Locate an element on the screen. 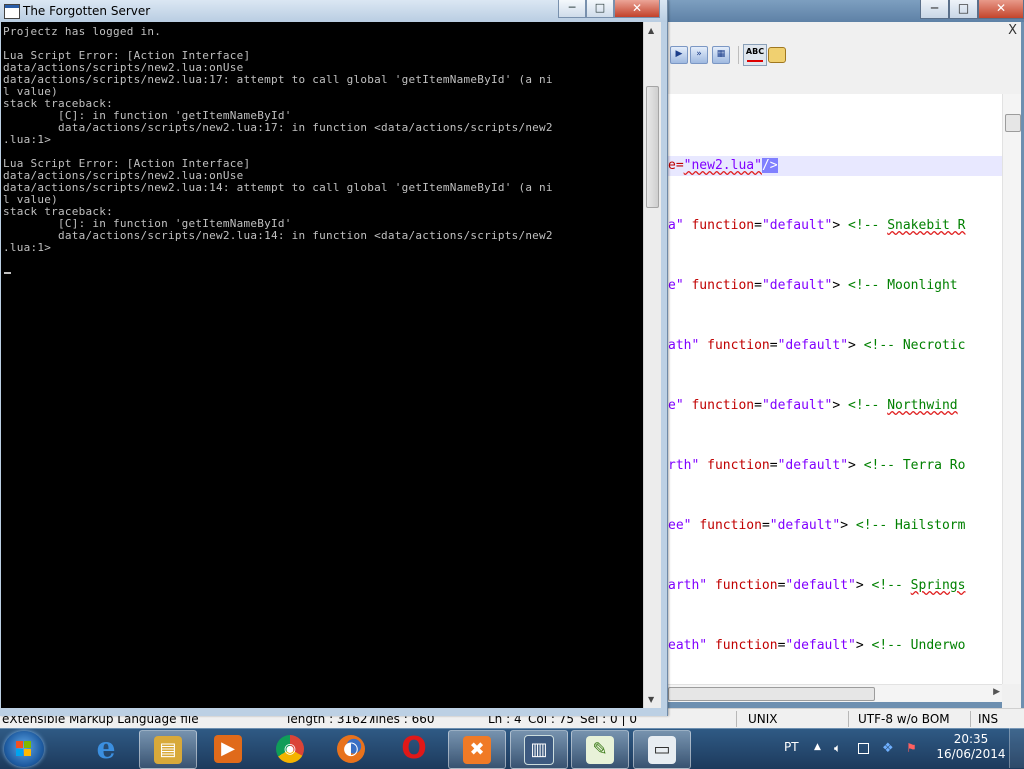 The height and width of the screenshot is (769, 1024). macro-save-icon: ▦ is located at coordinates (721, 55).